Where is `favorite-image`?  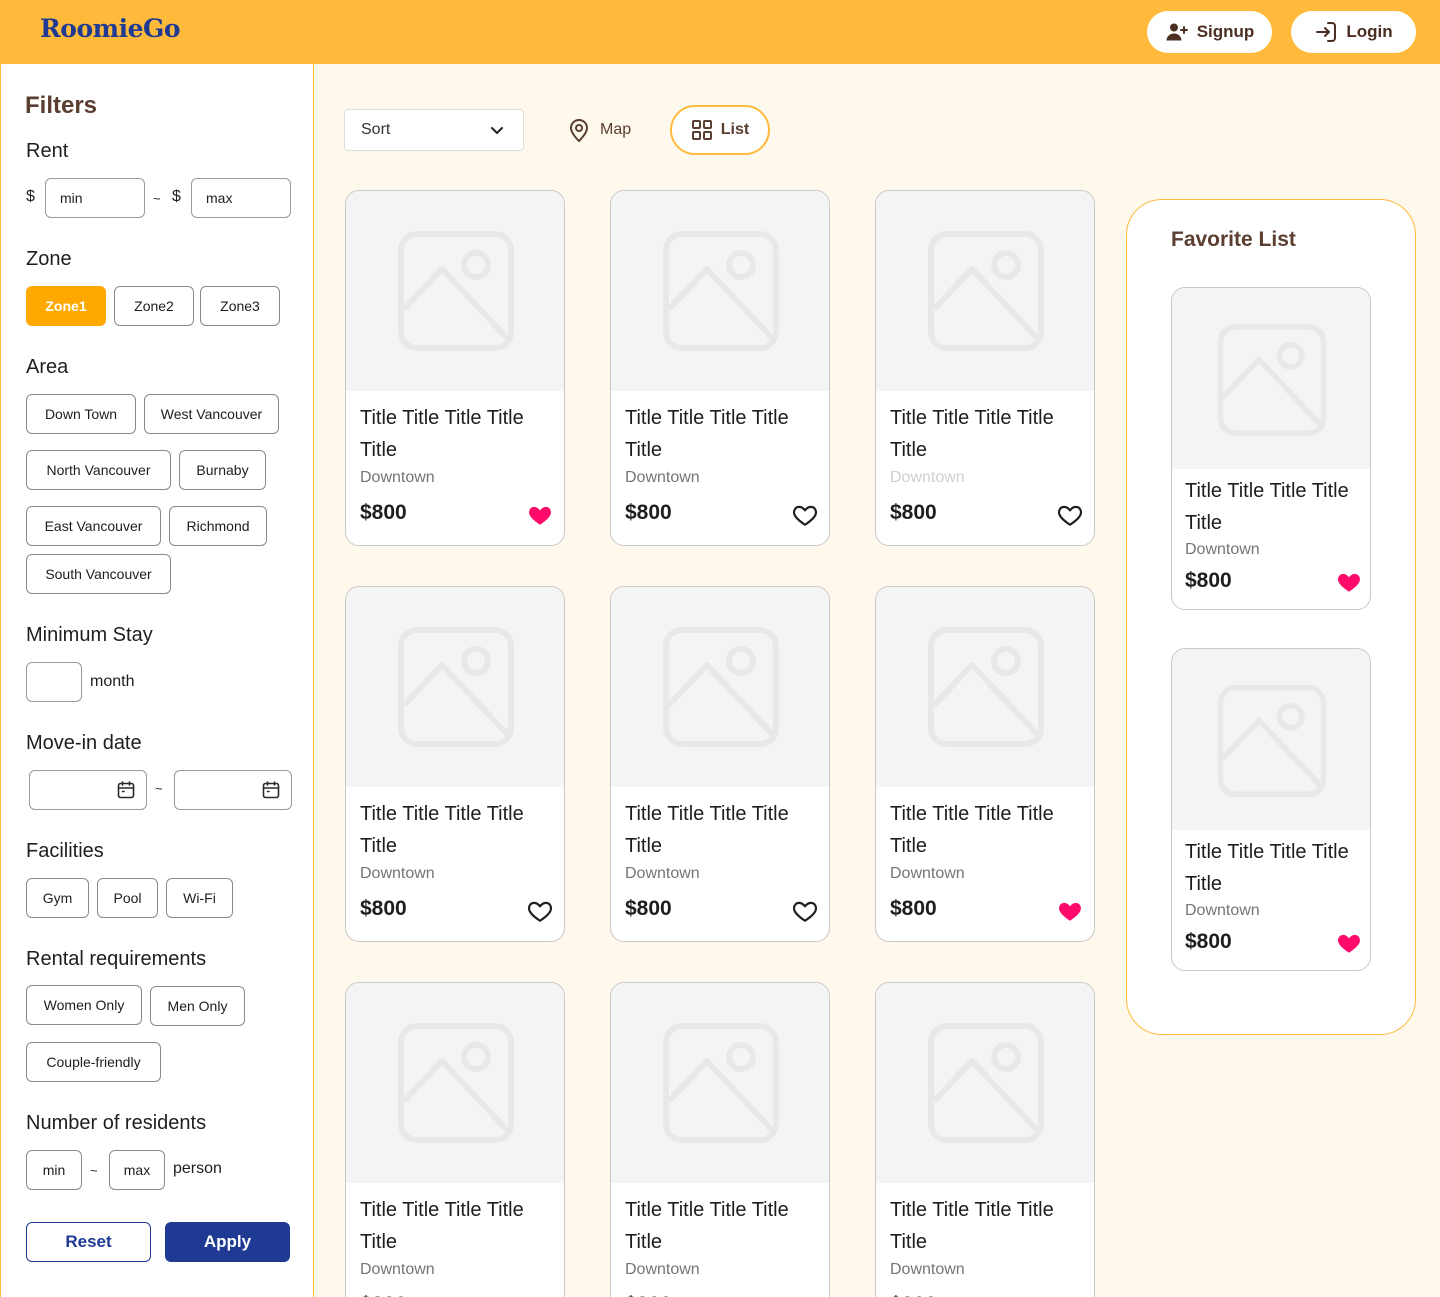 favorite-image is located at coordinates (1271, 378).